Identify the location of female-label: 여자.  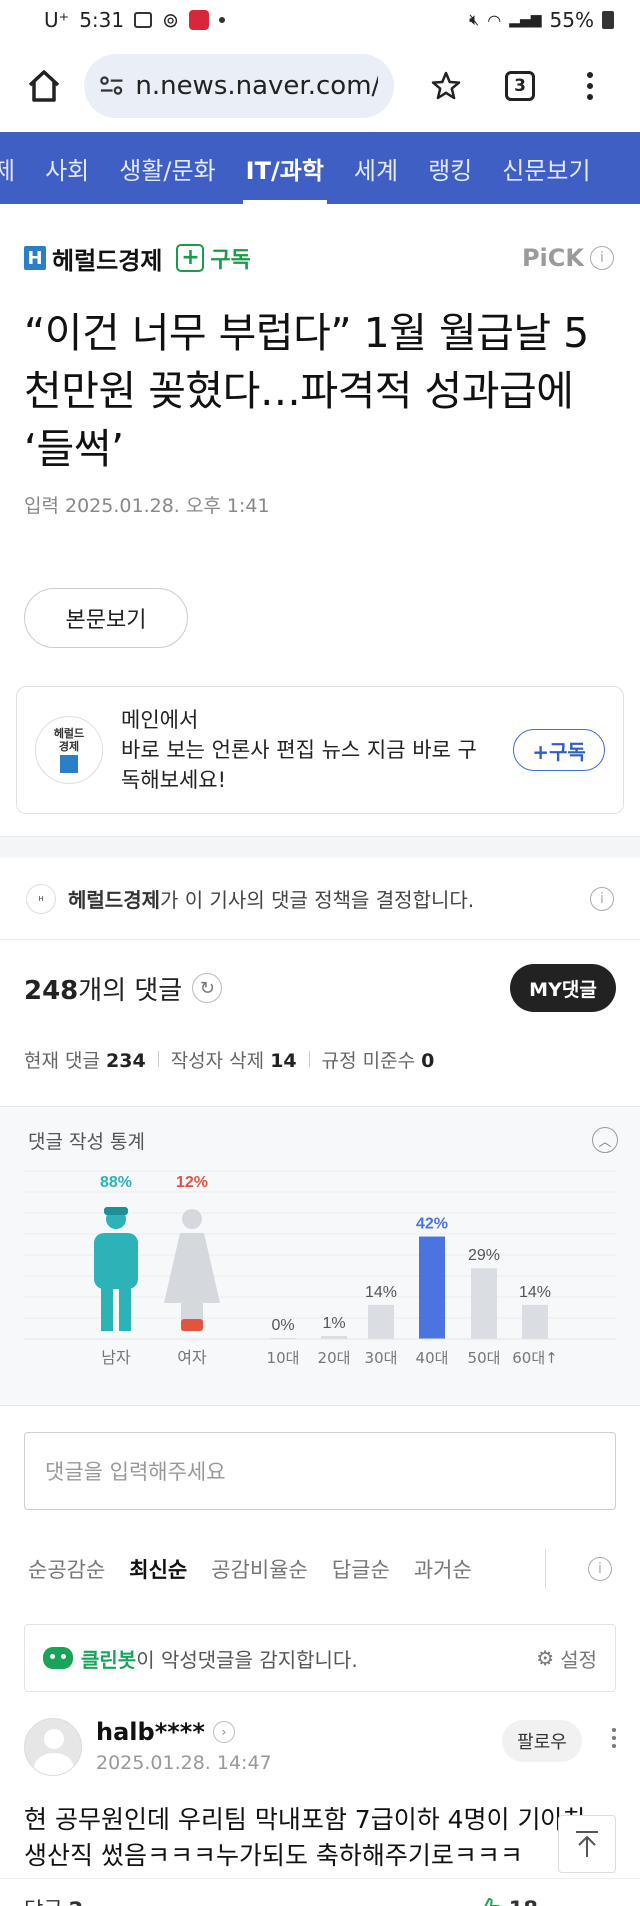
(192, 1357).